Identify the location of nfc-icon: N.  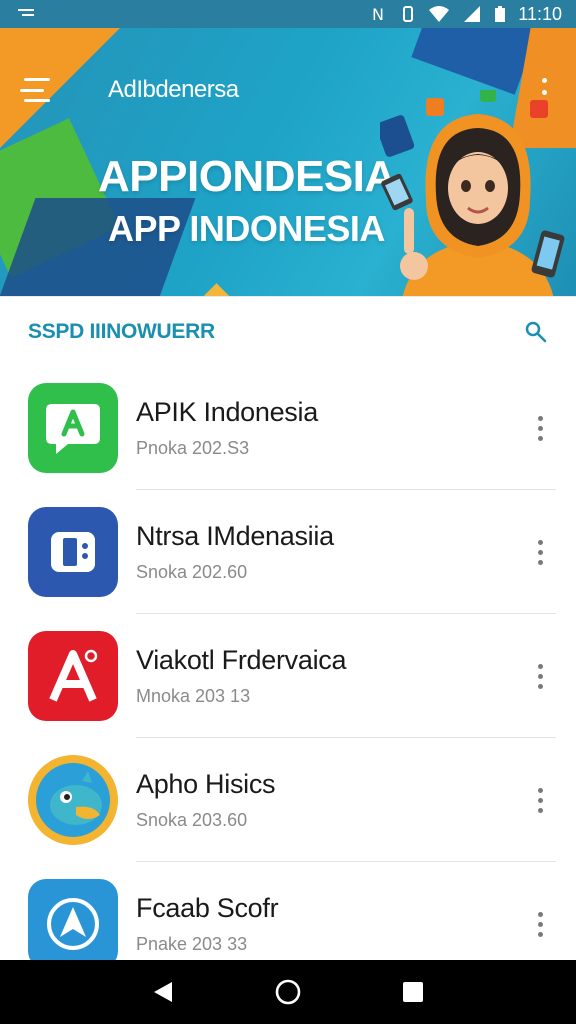
(378, 14).